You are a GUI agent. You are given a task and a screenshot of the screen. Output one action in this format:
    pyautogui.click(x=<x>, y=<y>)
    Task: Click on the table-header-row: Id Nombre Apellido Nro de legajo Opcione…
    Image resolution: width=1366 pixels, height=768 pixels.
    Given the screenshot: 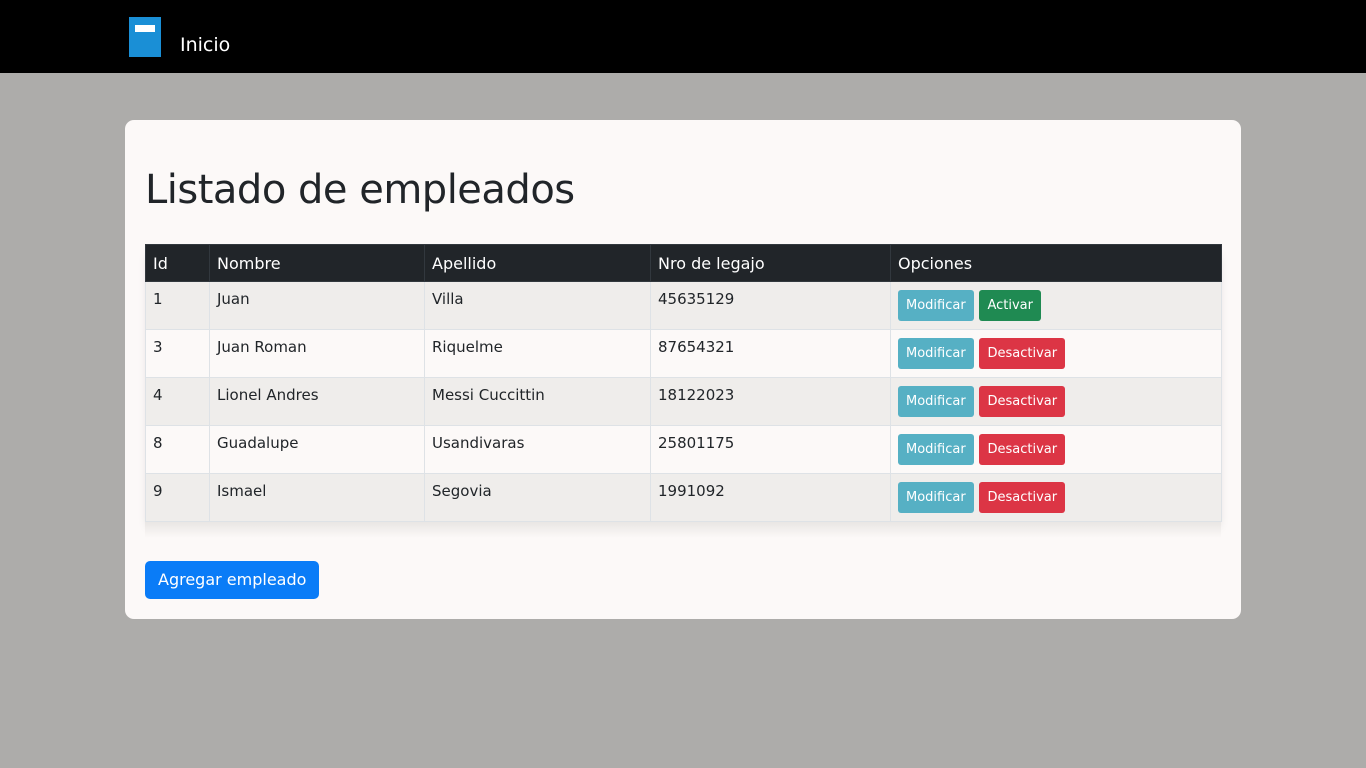 What is the action you would take?
    pyautogui.click(x=683, y=263)
    